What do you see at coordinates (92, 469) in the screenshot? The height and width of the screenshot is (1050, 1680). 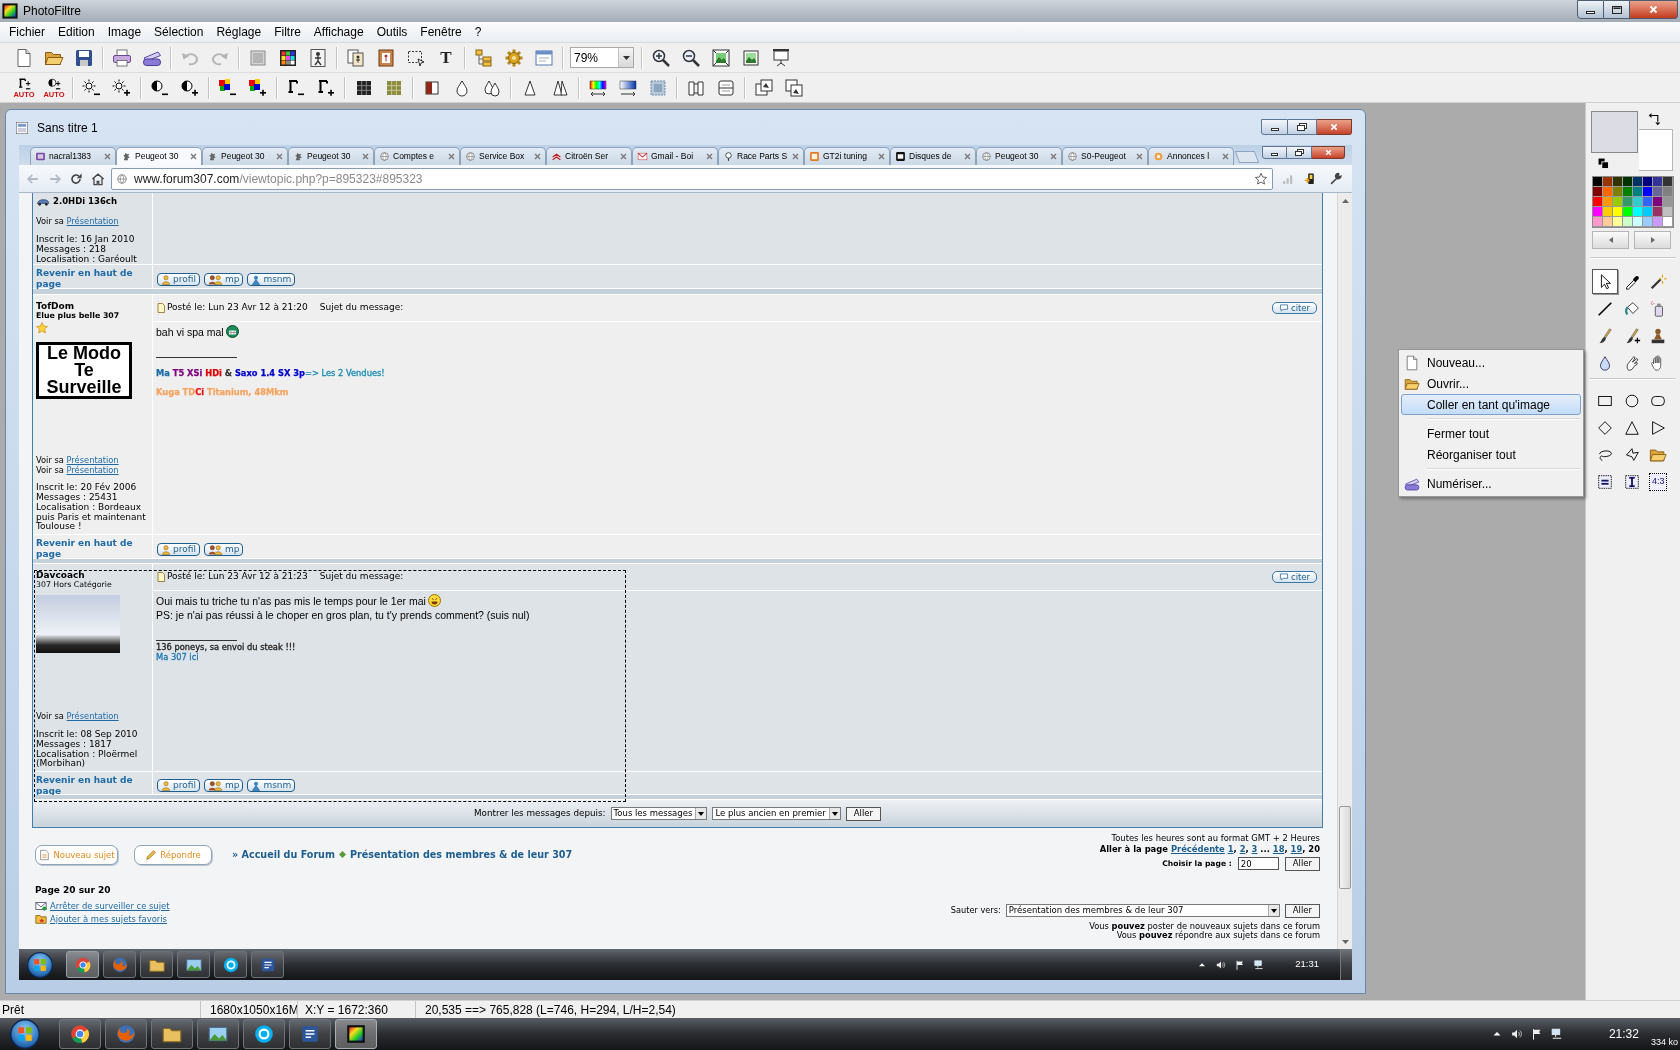 I see `presentation-link: Présentation` at bounding box center [92, 469].